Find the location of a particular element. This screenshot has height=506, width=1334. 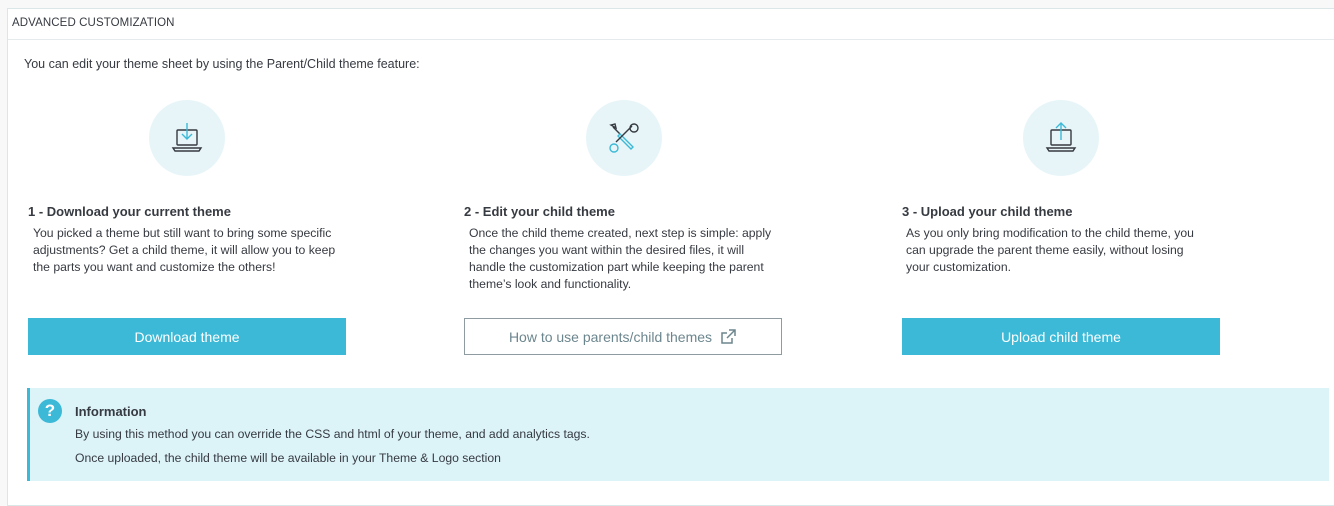

button-label: How to use parents/child themes is located at coordinates (610, 336).